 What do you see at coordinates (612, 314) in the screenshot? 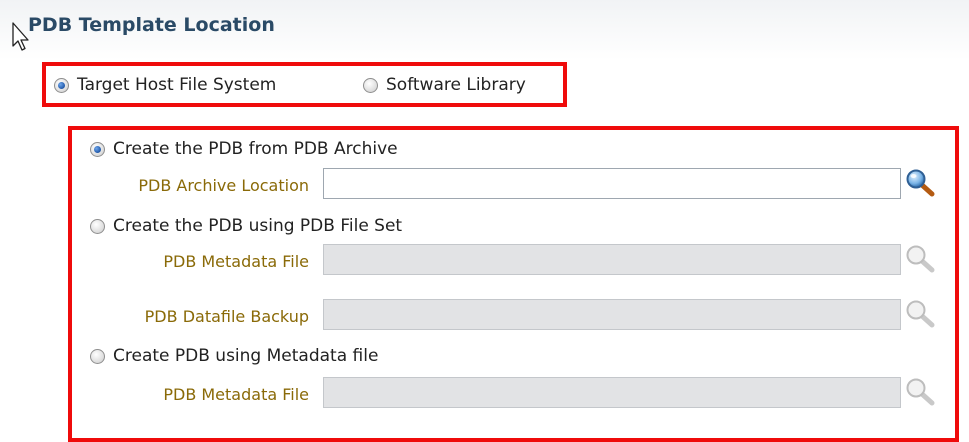
I see `pdb-datafile-backup-input` at bounding box center [612, 314].